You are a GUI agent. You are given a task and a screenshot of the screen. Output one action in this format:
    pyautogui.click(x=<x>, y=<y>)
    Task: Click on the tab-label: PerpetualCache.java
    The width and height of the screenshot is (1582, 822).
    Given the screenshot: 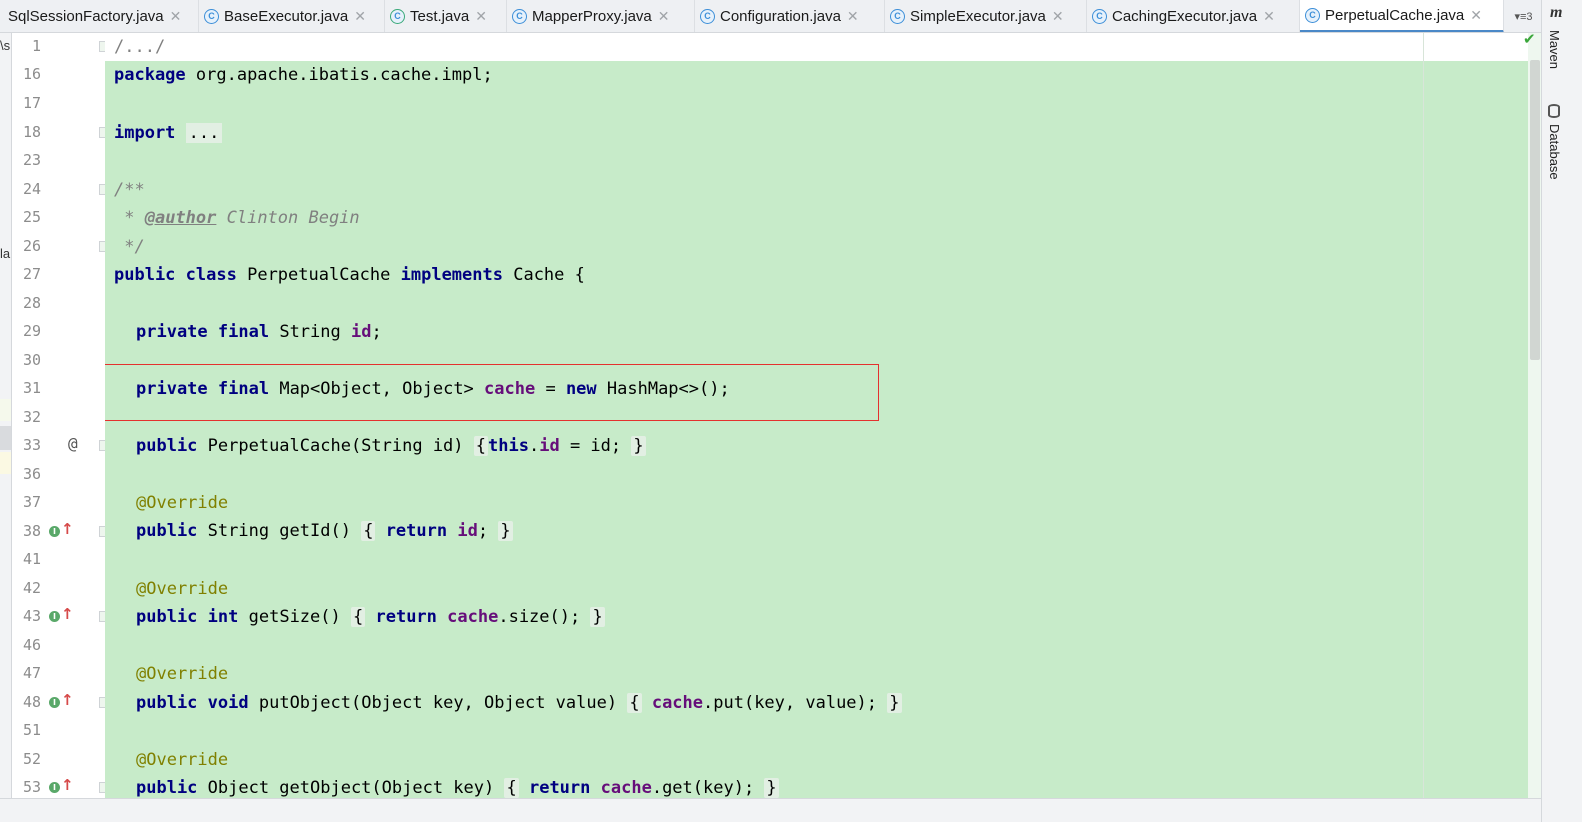 What is the action you would take?
    pyautogui.click(x=1395, y=15)
    